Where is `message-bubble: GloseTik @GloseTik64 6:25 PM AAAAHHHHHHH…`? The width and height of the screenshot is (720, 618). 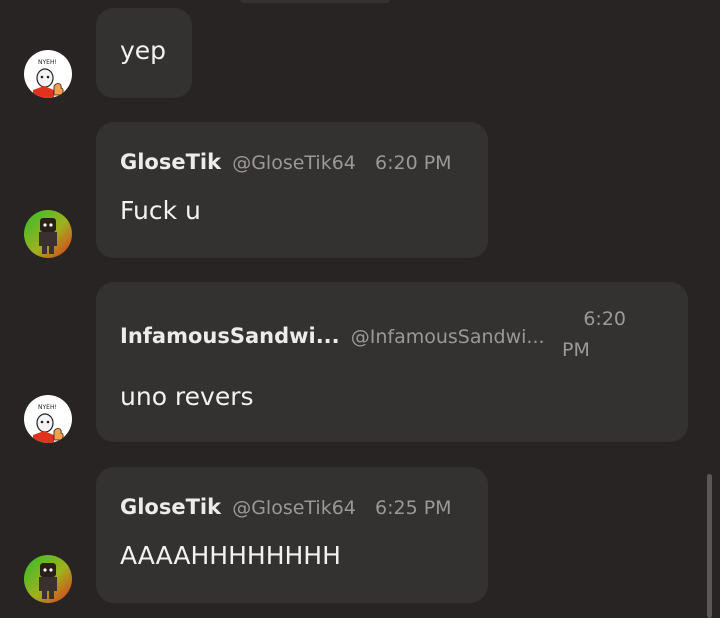 message-bubble: GloseTik @GloseTik64 6:25 PM AAAAHHHHHHH… is located at coordinates (292, 535).